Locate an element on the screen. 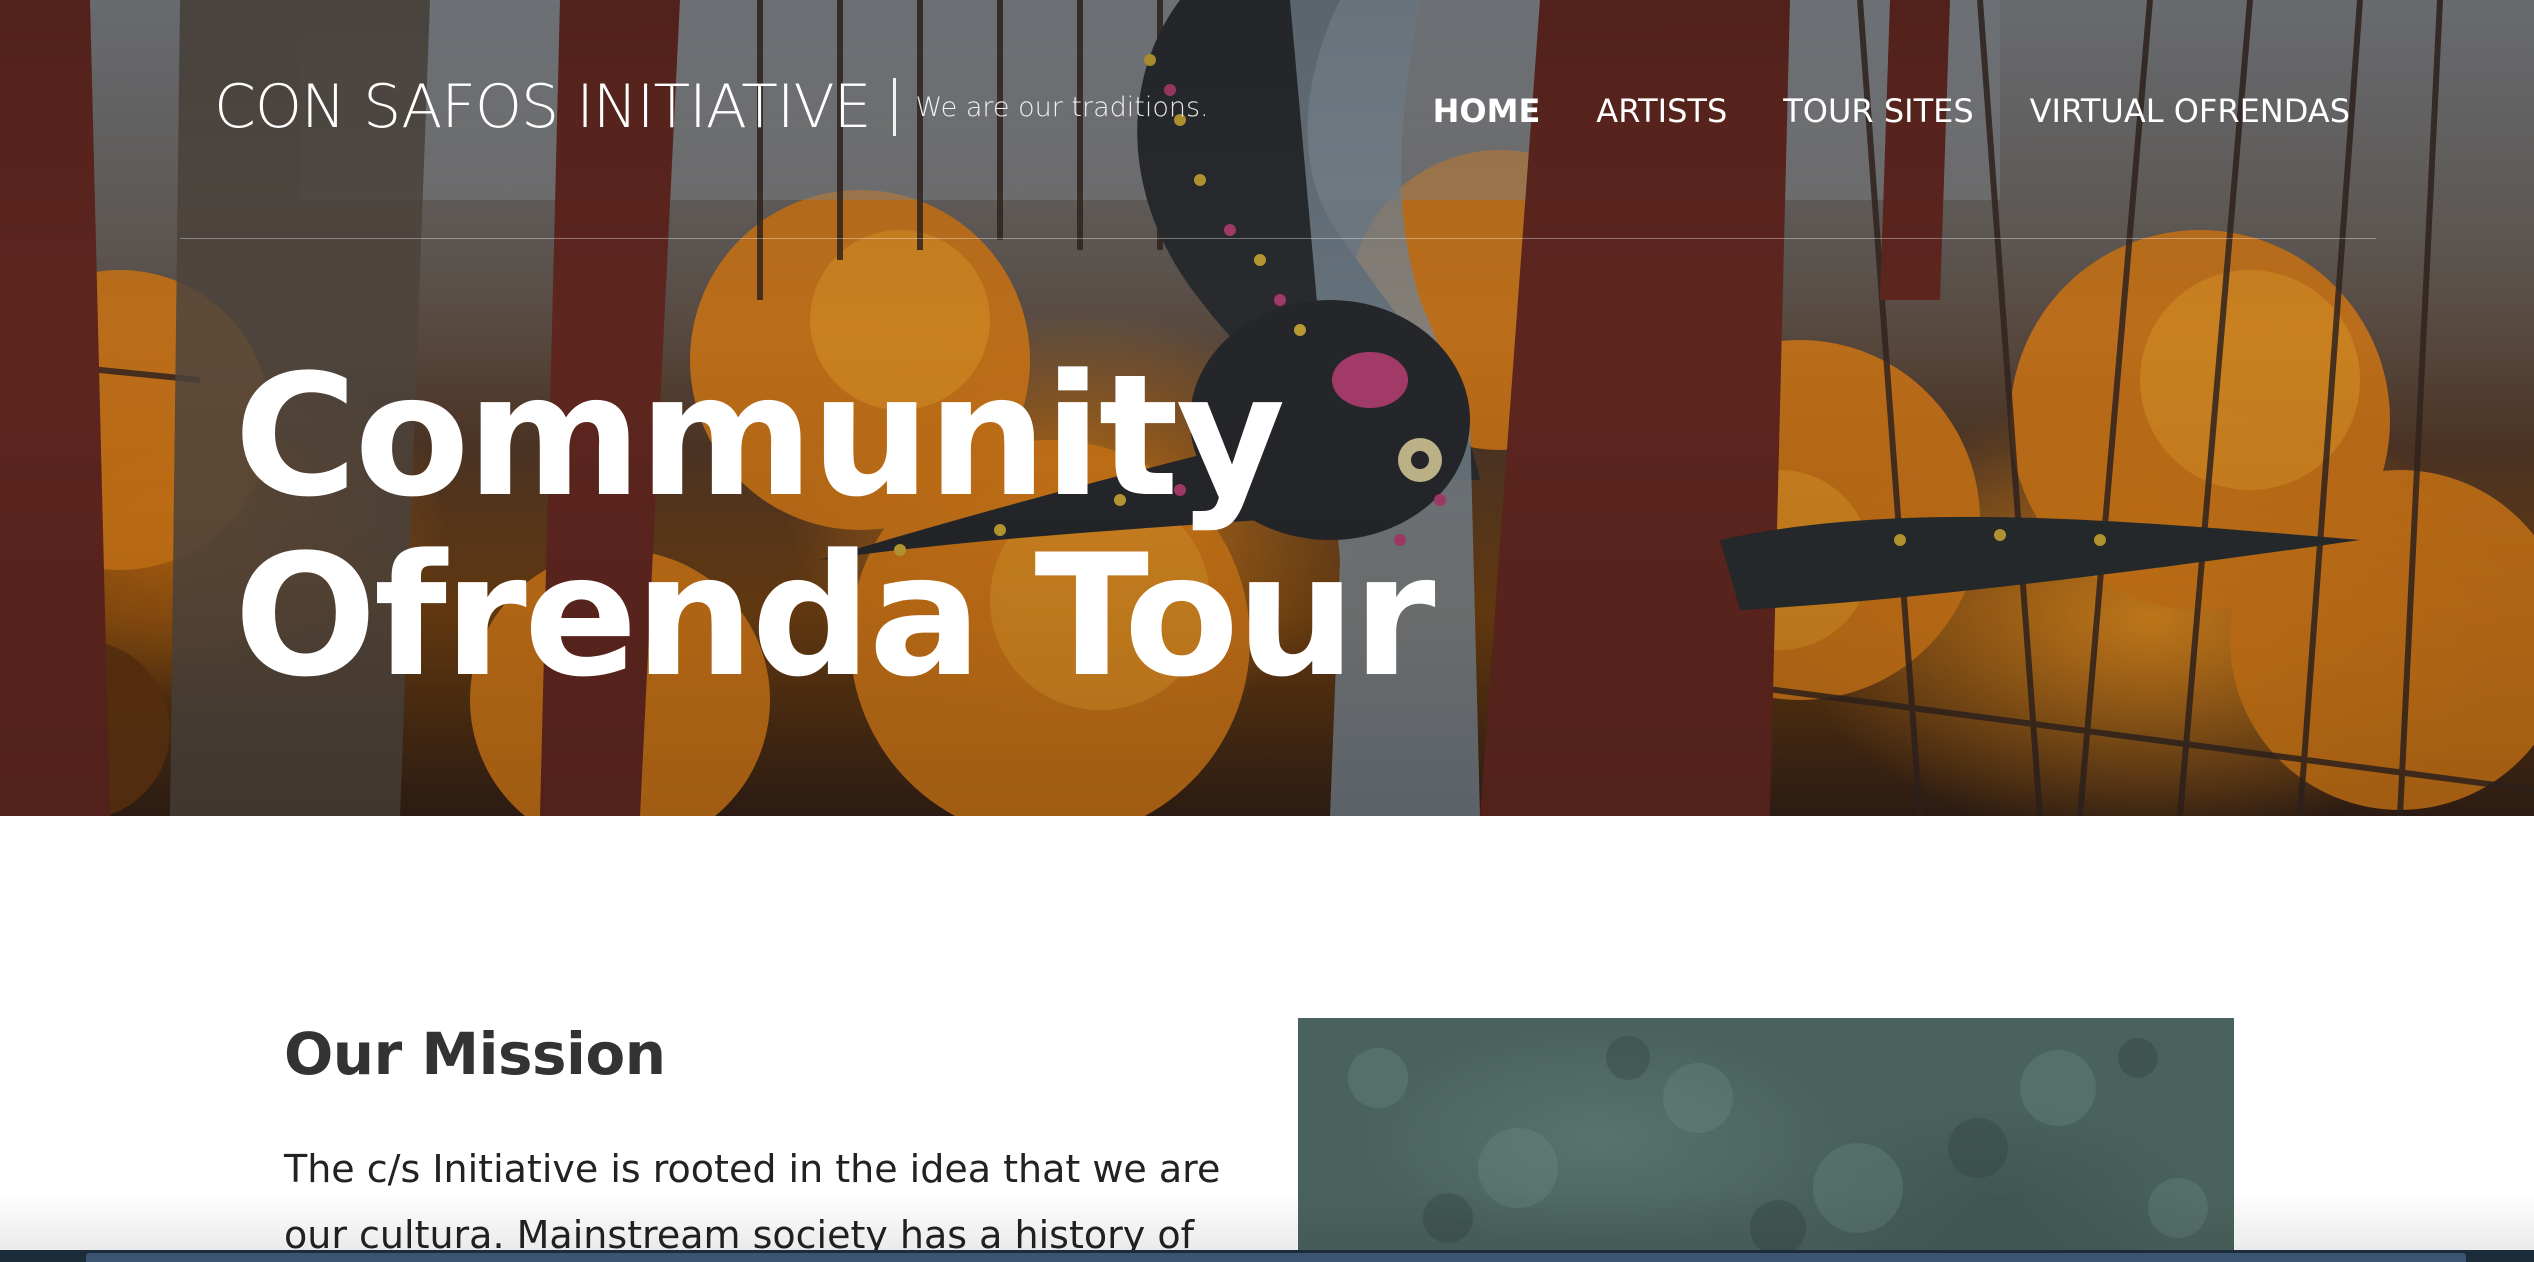 The image size is (2534, 1262). branding-divider is located at coordinates (894, 107).